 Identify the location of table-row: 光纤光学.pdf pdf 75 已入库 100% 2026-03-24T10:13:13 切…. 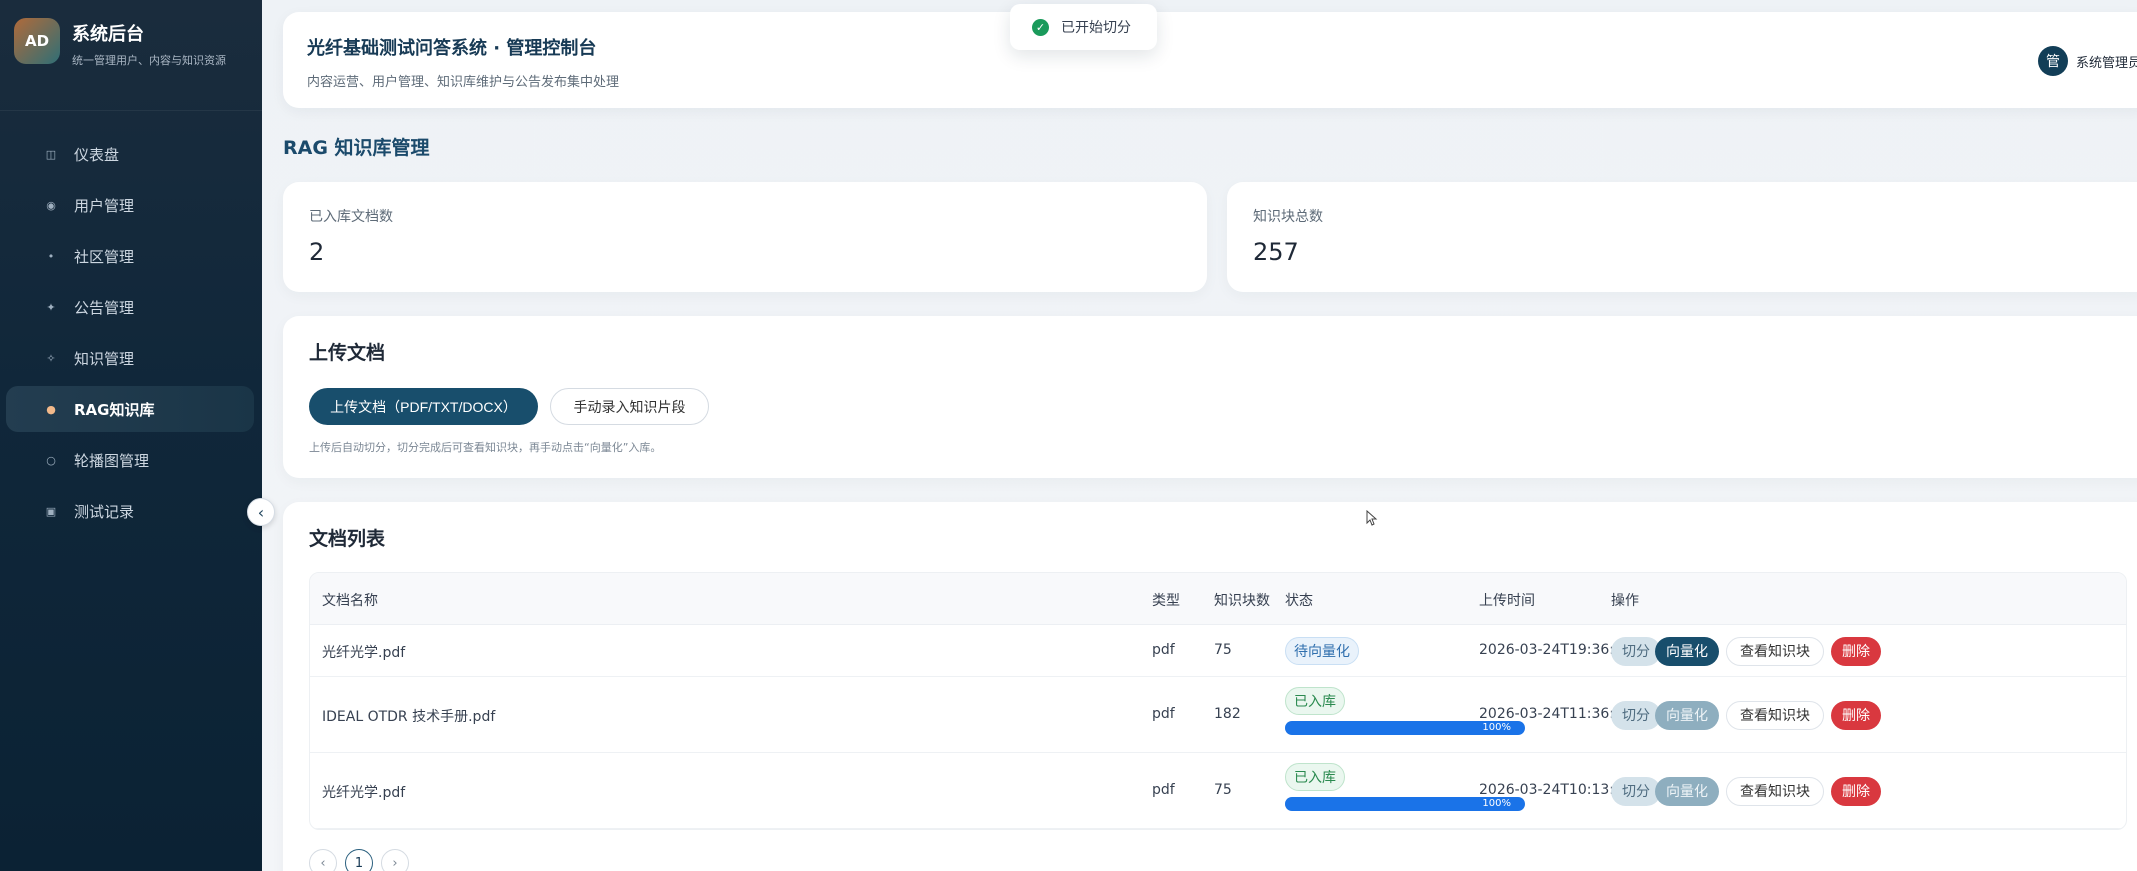
(1218, 791).